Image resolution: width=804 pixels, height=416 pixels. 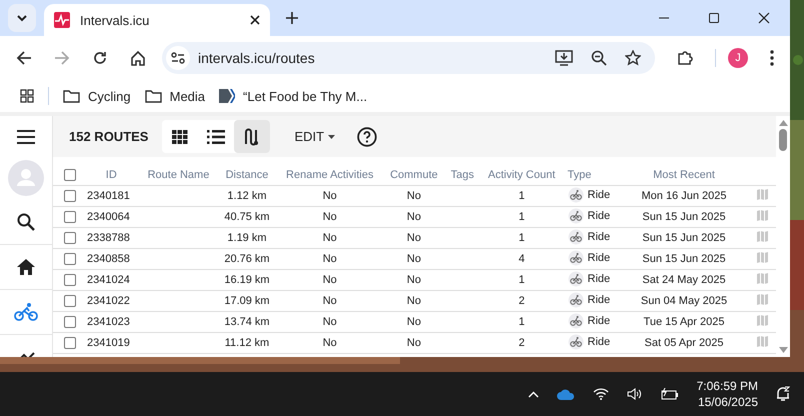 I want to click on help-icon, so click(x=367, y=136).